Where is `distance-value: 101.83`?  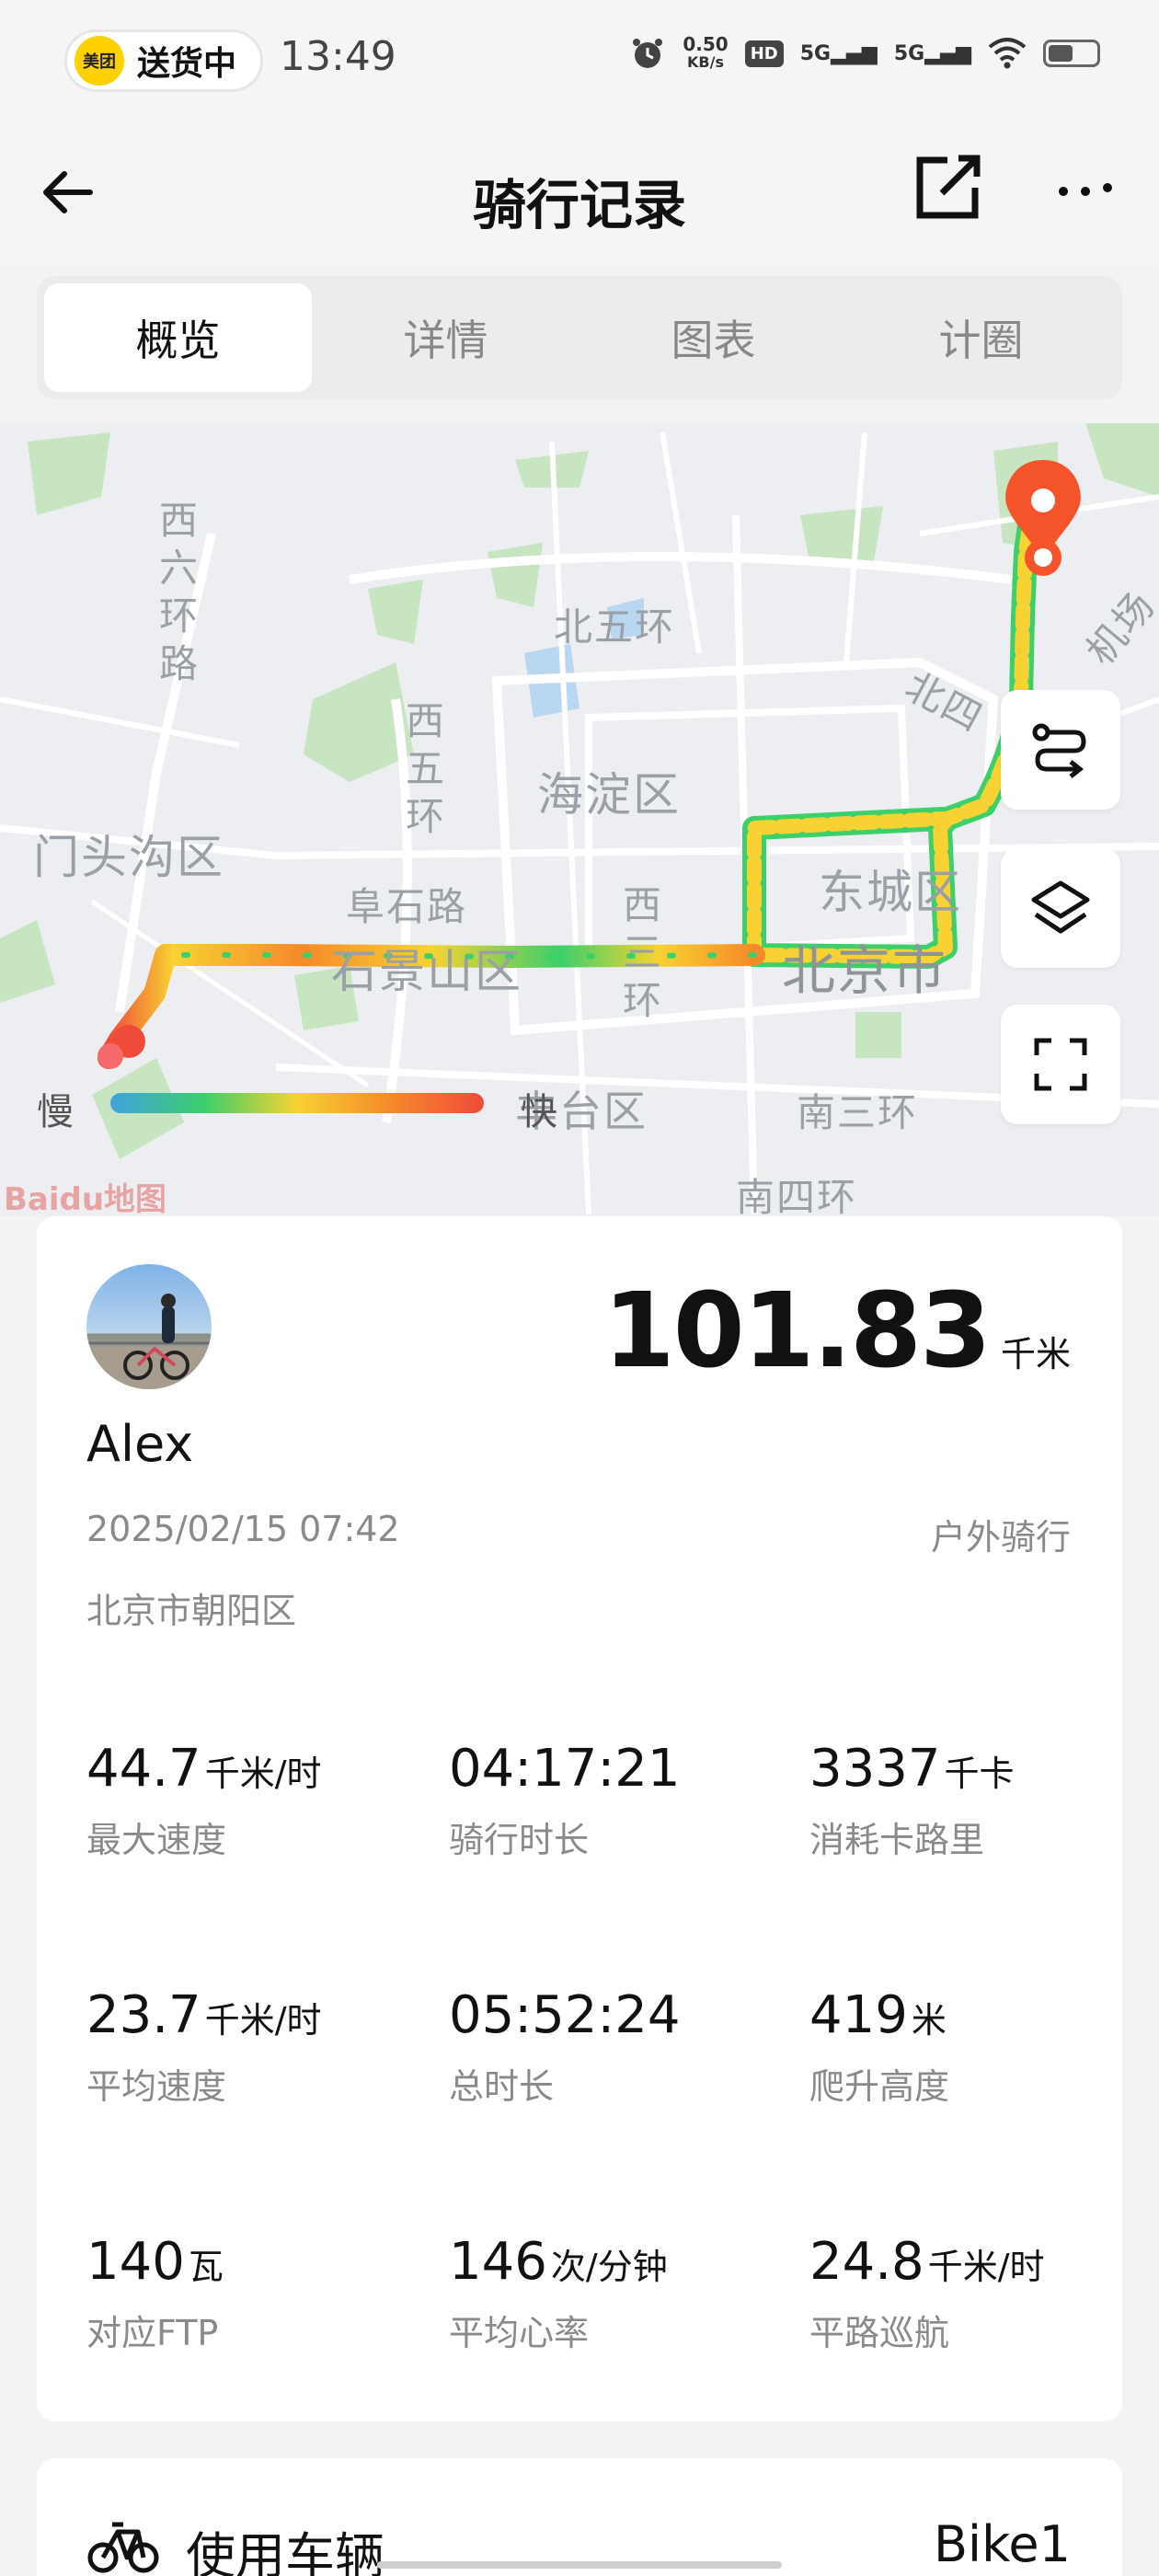
distance-value: 101.83 is located at coordinates (797, 1331).